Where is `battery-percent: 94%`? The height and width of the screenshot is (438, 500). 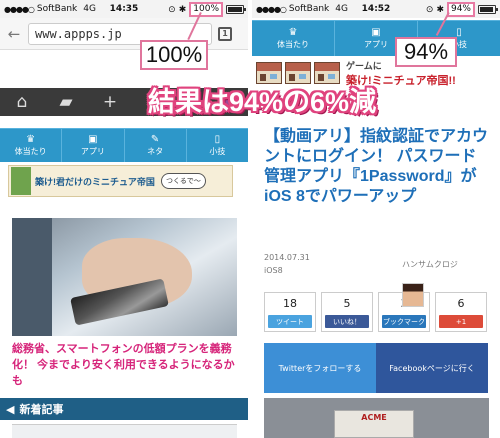
battery-percent: 94% is located at coordinates (460, 9).